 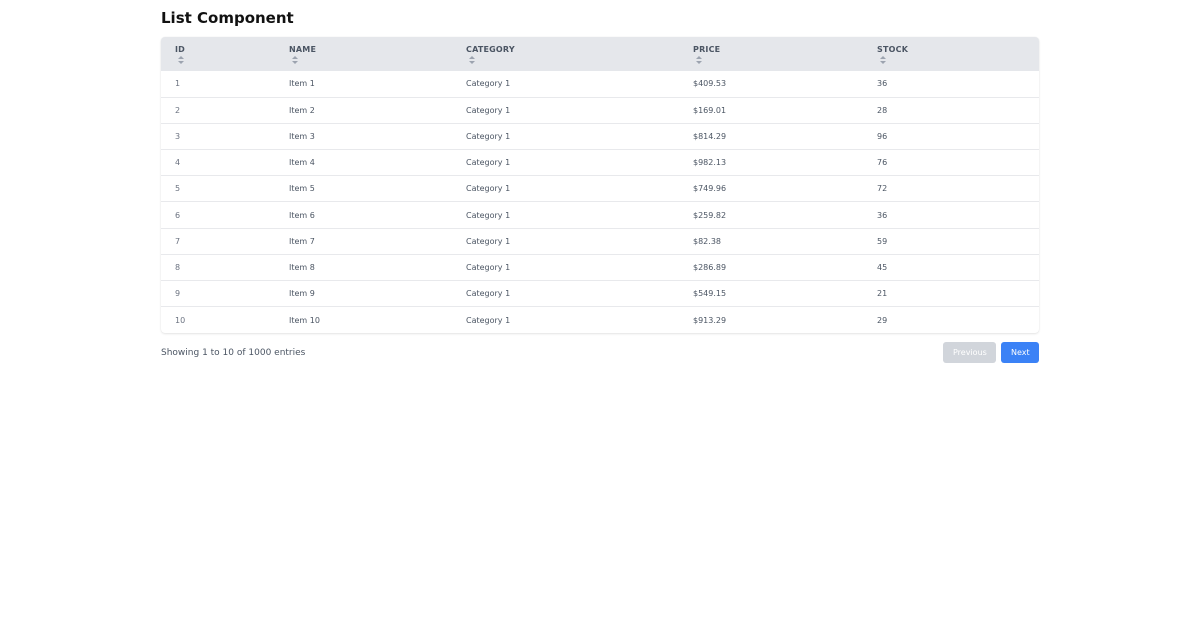 What do you see at coordinates (302, 84) in the screenshot?
I see `cell-name: Item 1` at bounding box center [302, 84].